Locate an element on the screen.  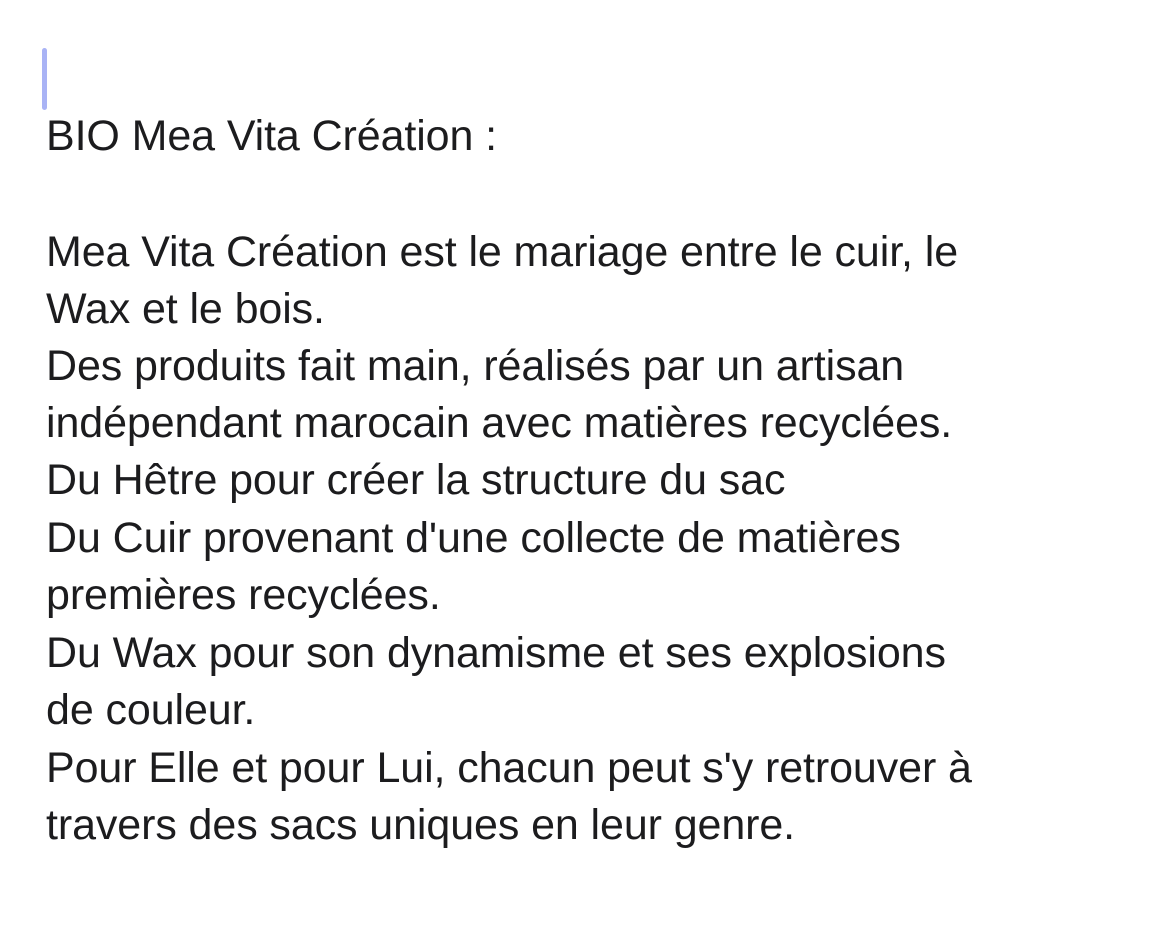
note-line: Du Hêtre pour créer la structure du sac is located at coordinates (416, 480).